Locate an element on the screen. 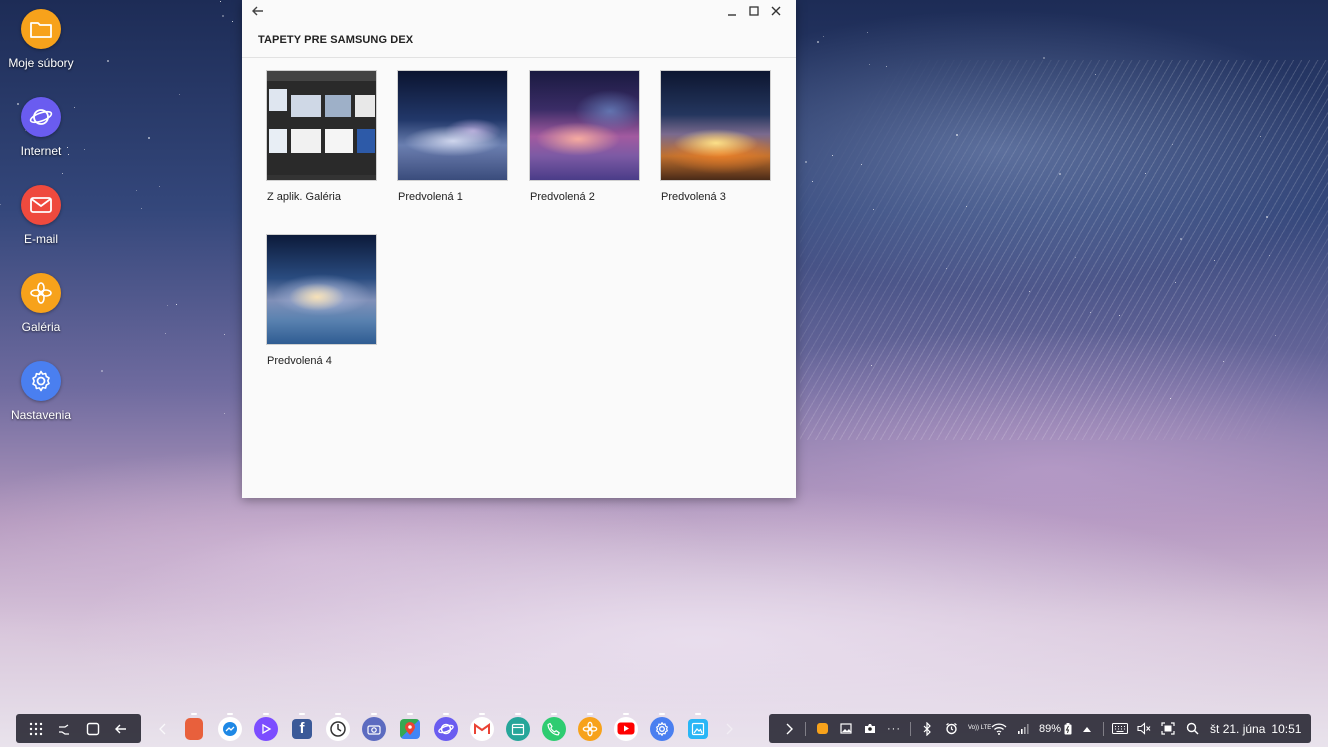  wallpaper-tile-default-1: Predvolená 1 is located at coordinates (452, 136).